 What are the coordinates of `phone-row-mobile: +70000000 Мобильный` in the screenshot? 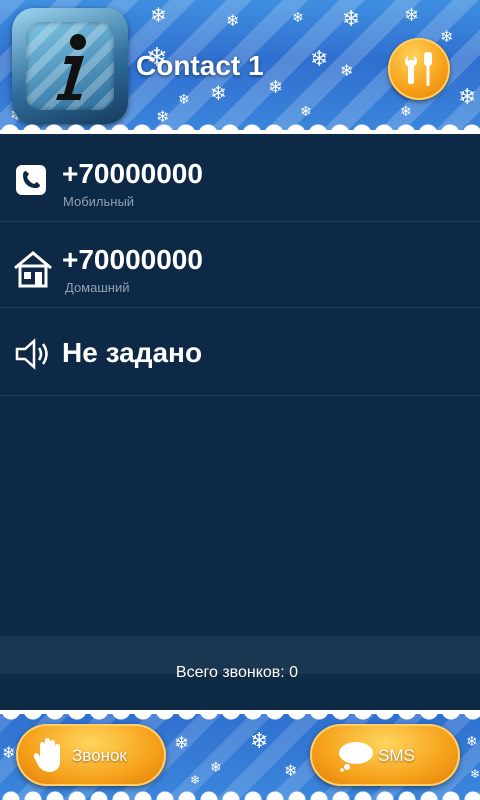 It's located at (240, 179).